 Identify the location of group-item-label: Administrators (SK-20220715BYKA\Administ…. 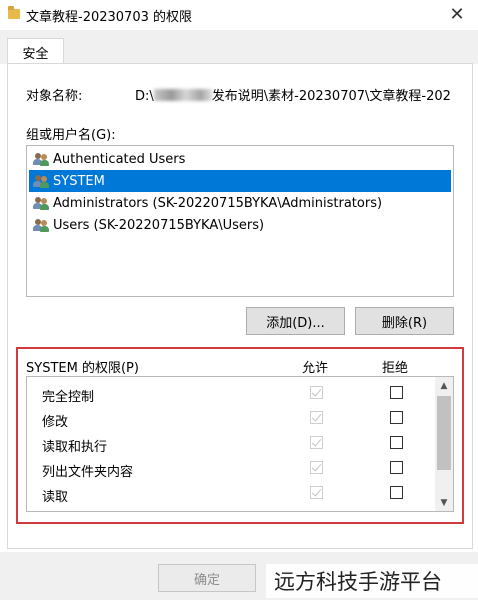
(218, 203).